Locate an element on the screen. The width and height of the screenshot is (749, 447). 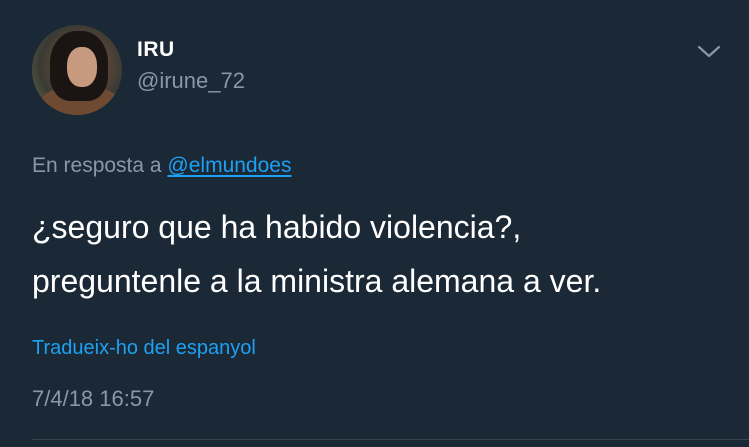
tweet-text-line: preguntenle a la ministra alemana a ver. is located at coordinates (317, 281).